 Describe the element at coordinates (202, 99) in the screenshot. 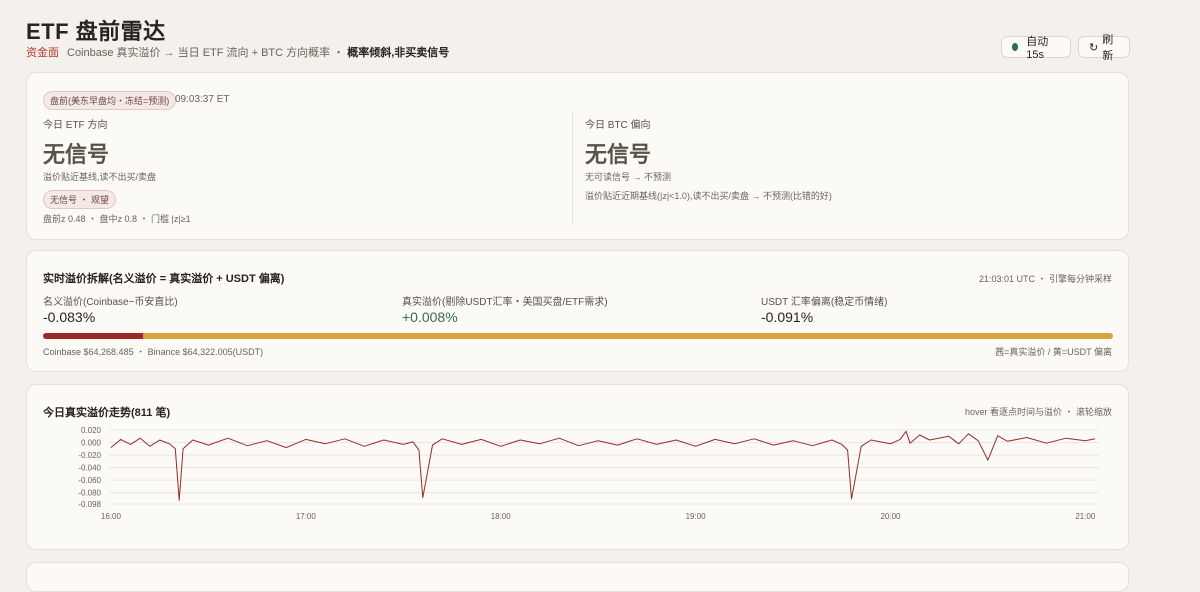

I see `signal-time: 09:03:37 ET` at that location.